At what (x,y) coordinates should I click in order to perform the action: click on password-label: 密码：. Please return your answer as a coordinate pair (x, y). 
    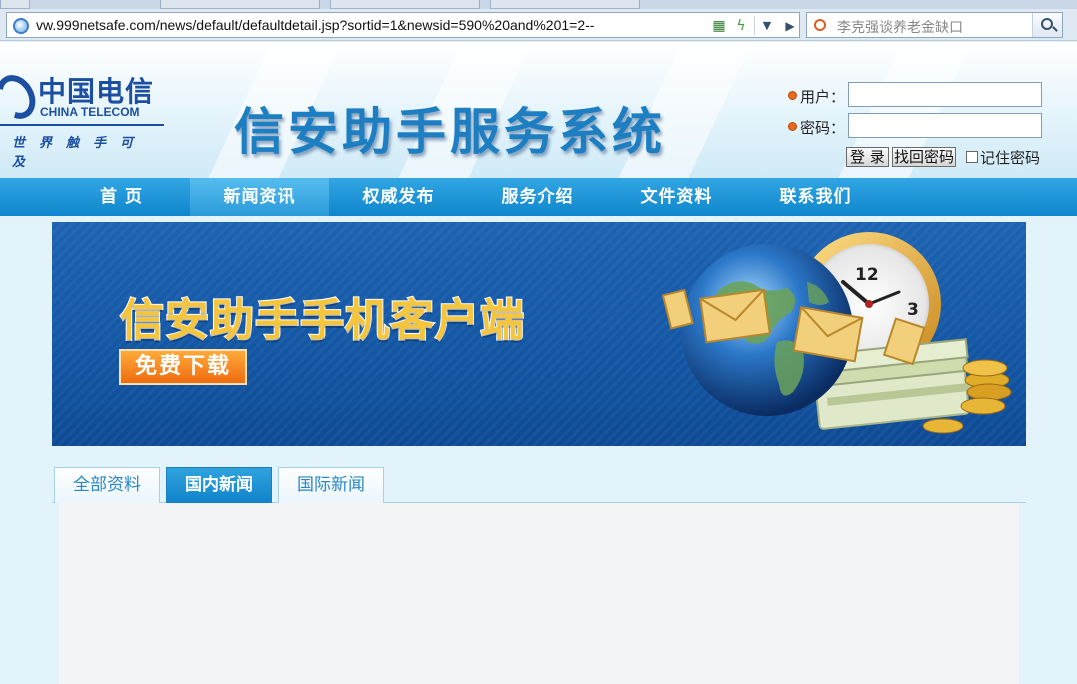
    Looking at the image, I should click on (823, 128).